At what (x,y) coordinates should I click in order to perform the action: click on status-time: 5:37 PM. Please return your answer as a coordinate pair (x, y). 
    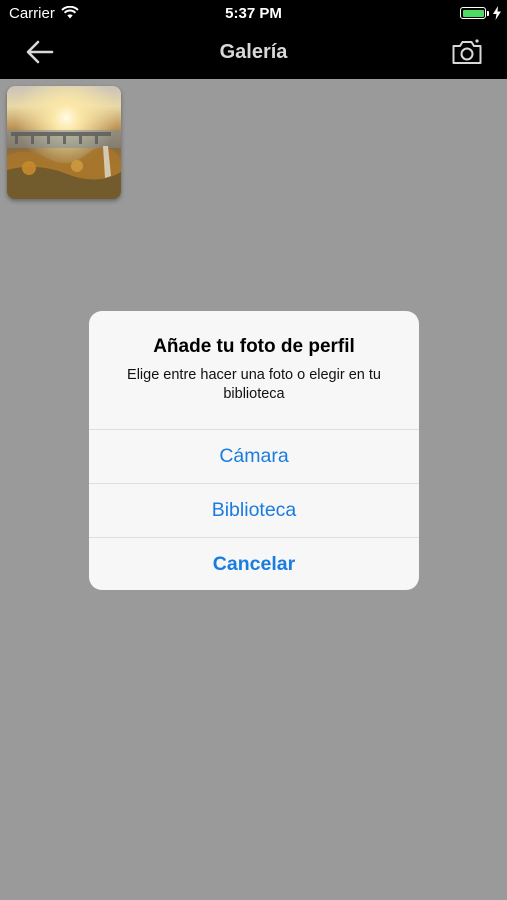
    Looking at the image, I should click on (253, 13).